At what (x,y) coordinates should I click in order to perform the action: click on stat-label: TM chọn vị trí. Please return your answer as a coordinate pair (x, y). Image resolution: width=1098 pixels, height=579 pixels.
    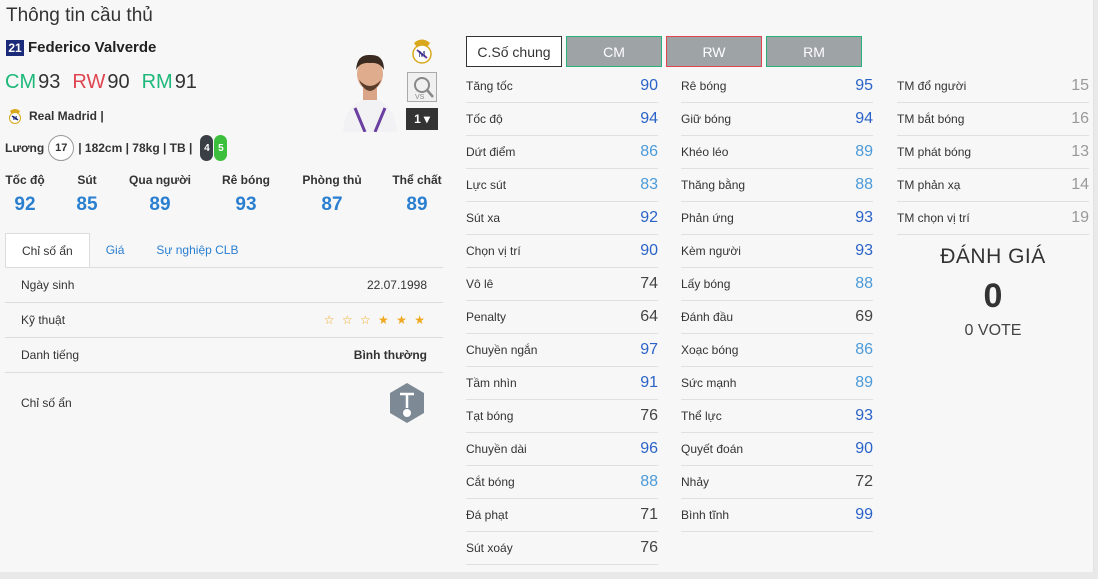
    Looking at the image, I should click on (933, 218).